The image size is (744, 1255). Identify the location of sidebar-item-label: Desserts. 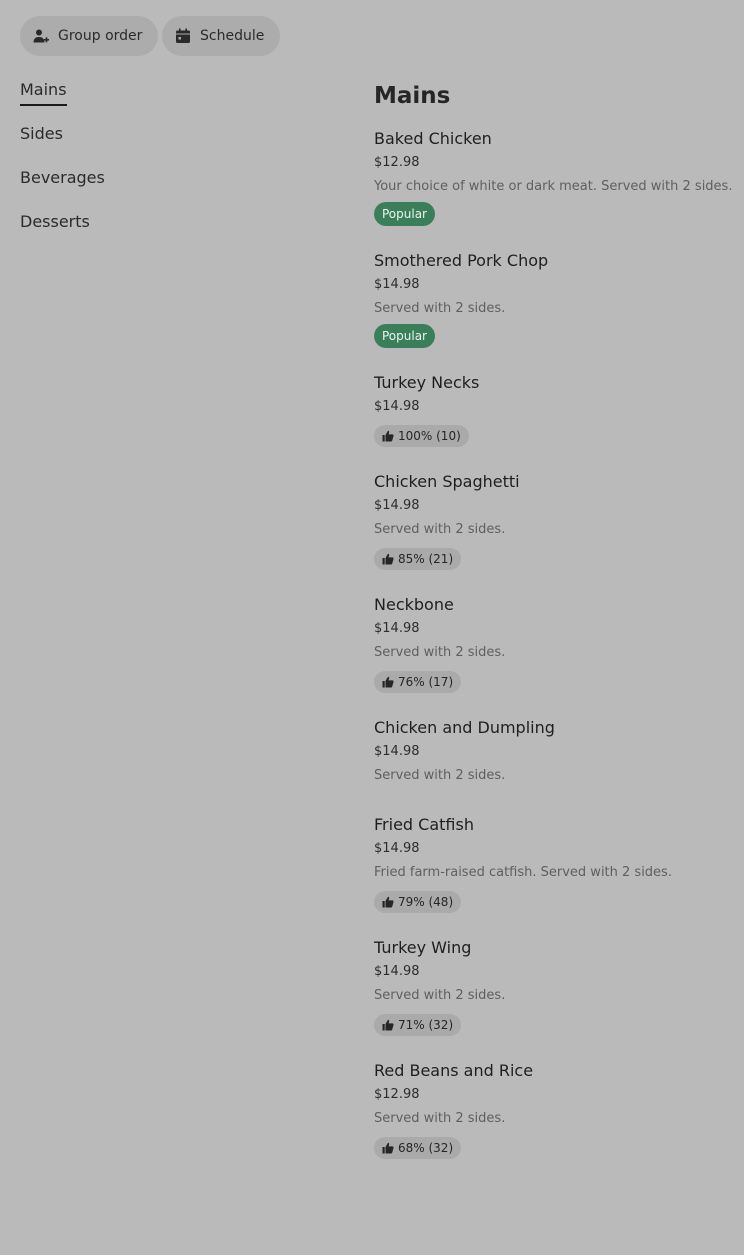
(55, 221).